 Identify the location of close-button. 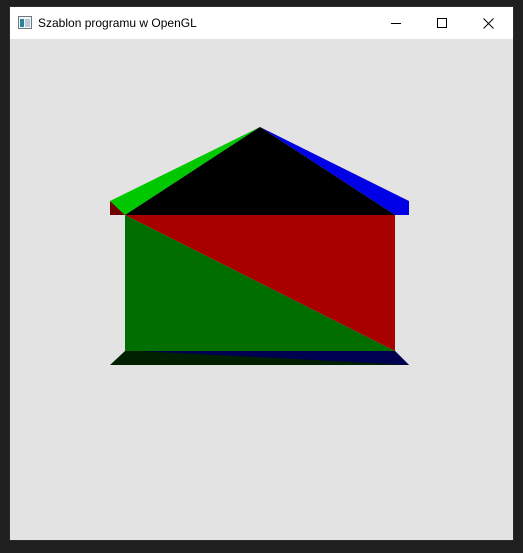
(488, 23).